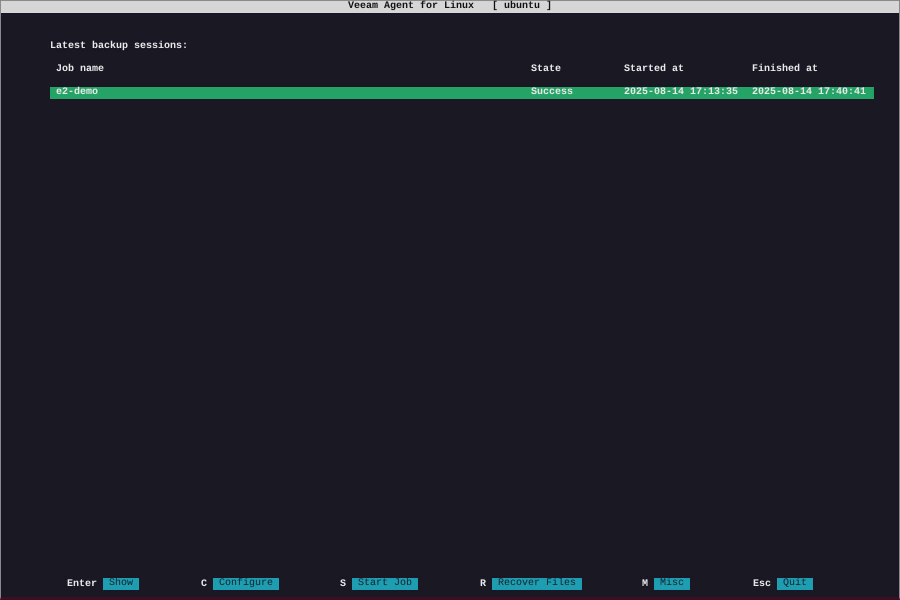 This screenshot has height=600, width=900. Describe the element at coordinates (483, 584) in the screenshot. I see `shortcut-key: R` at that location.